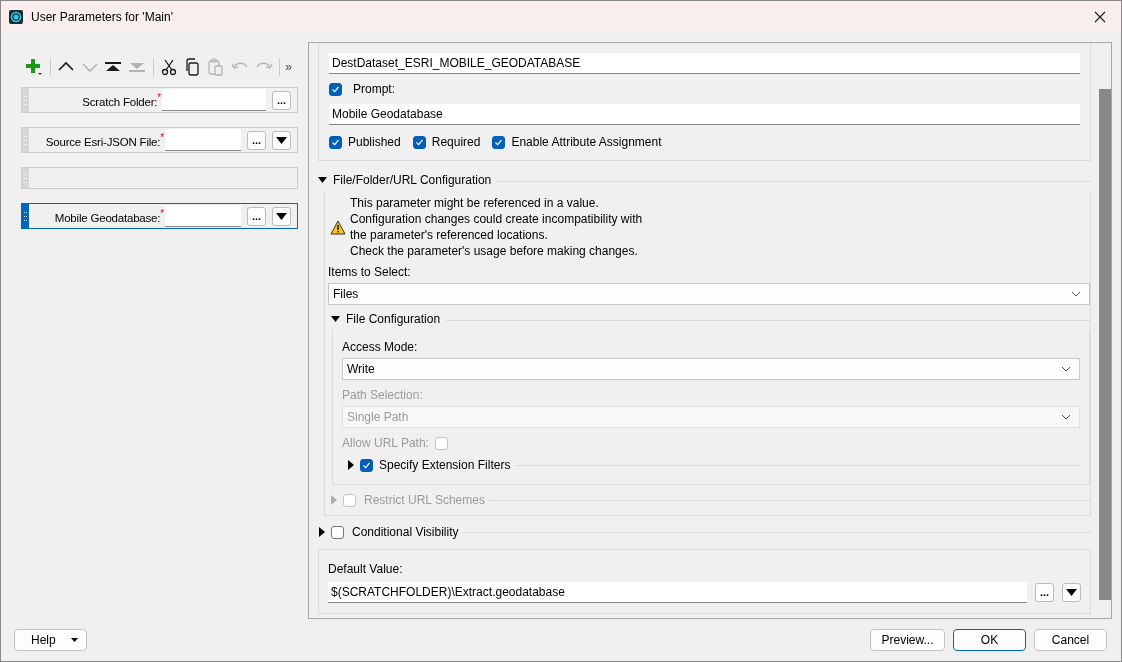 The height and width of the screenshot is (662, 1122). Describe the element at coordinates (424, 500) in the screenshot. I see `checkbox-label: Restrict URL Schemes` at that location.